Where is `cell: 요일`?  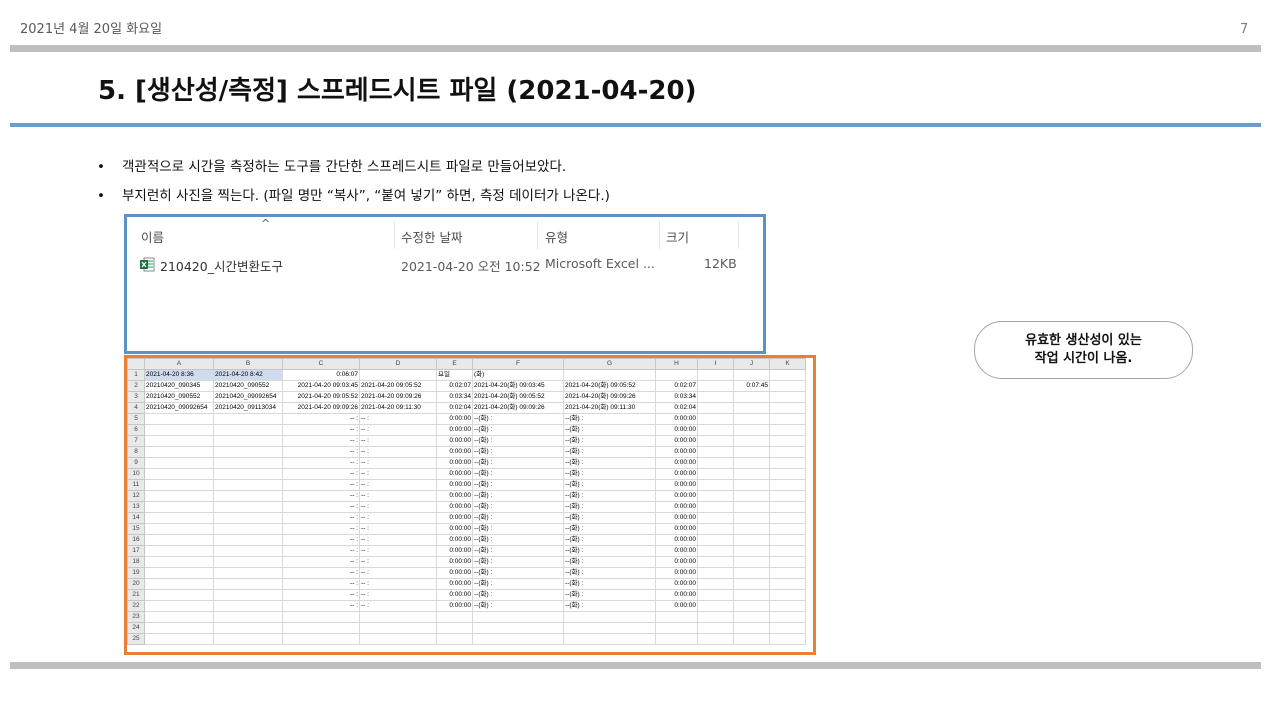
cell: 요일 is located at coordinates (454, 375).